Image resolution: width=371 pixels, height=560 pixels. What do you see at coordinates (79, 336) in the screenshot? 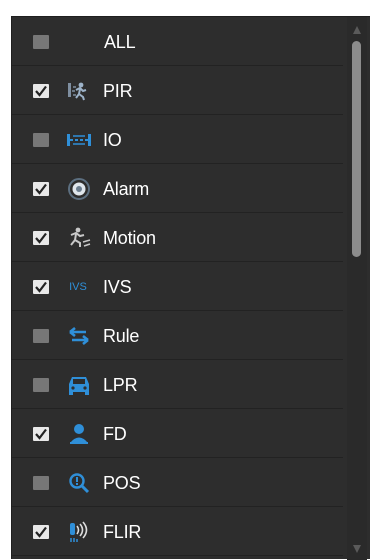
I see `rule-icon` at bounding box center [79, 336].